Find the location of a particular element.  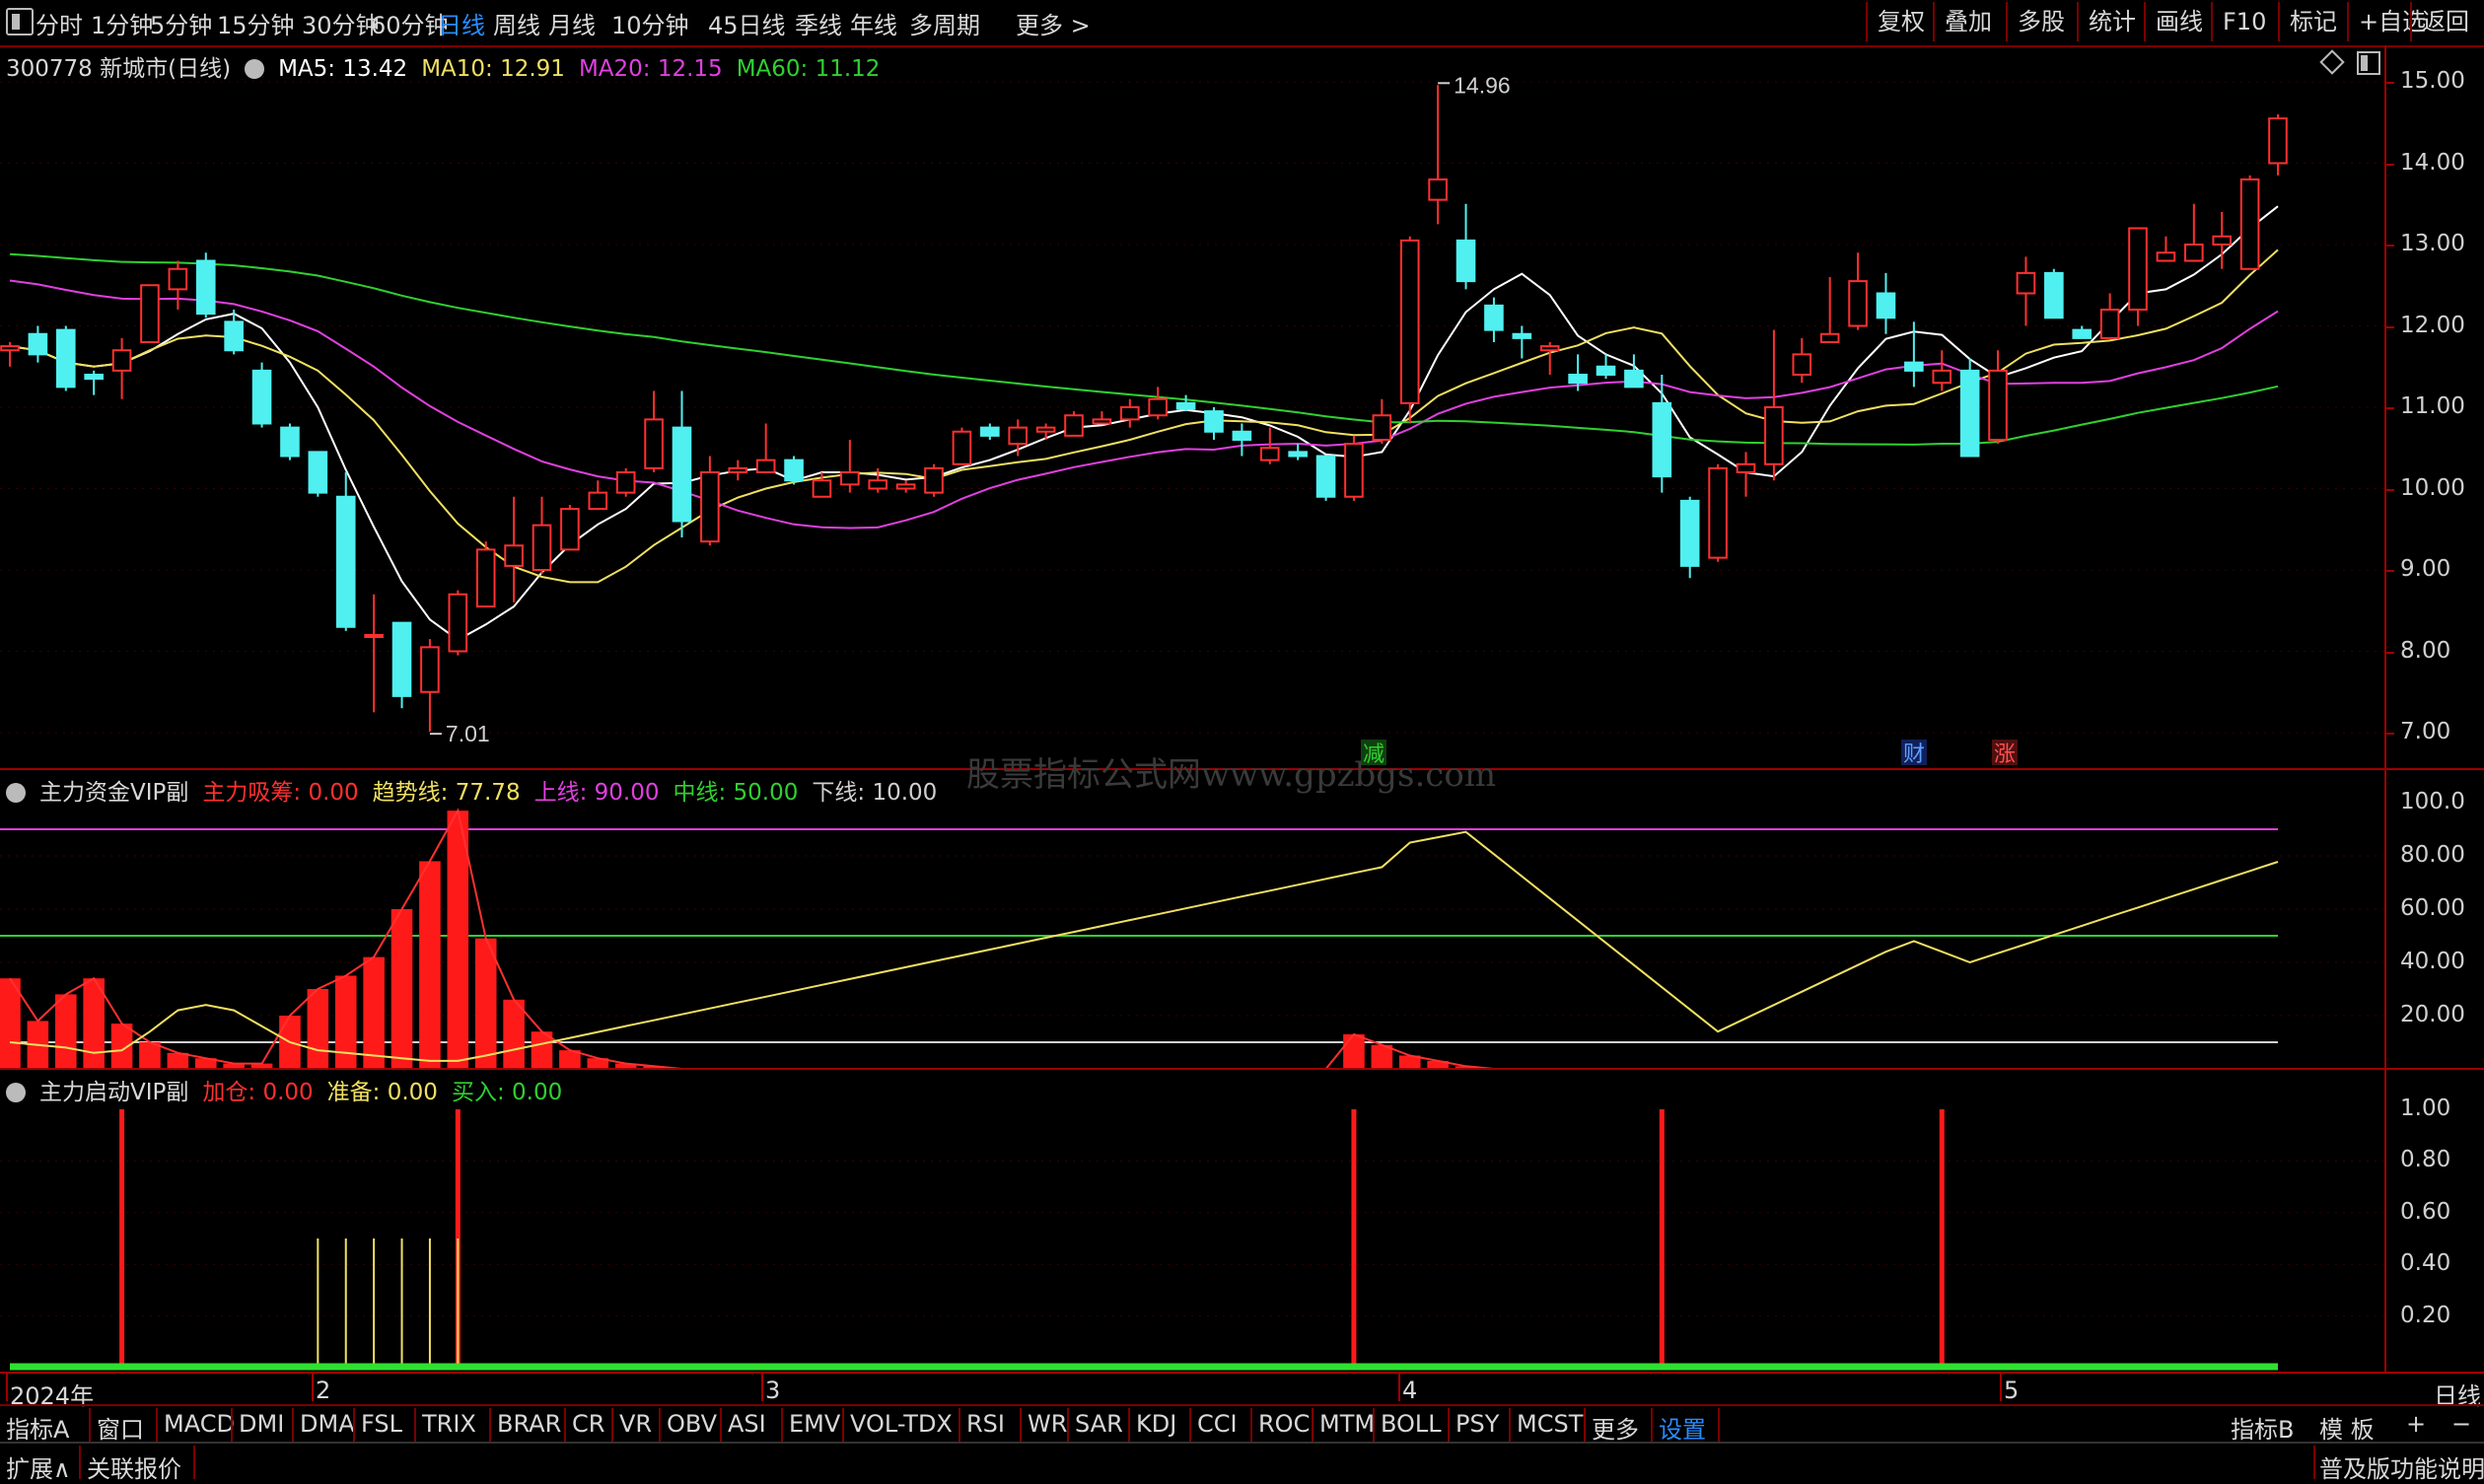

period-tab-1: 1分钟 is located at coordinates (122, 23).